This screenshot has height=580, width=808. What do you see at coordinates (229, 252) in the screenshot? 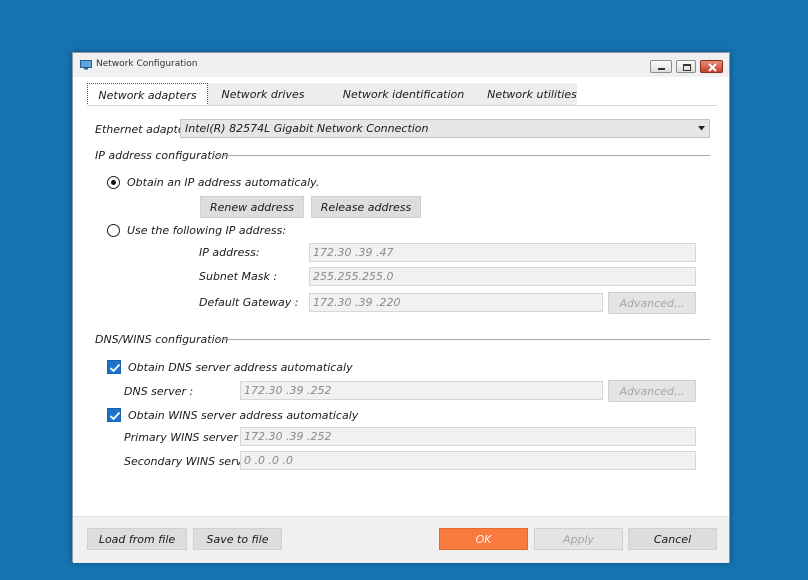
I see `ip-address-label: IP address:` at bounding box center [229, 252].